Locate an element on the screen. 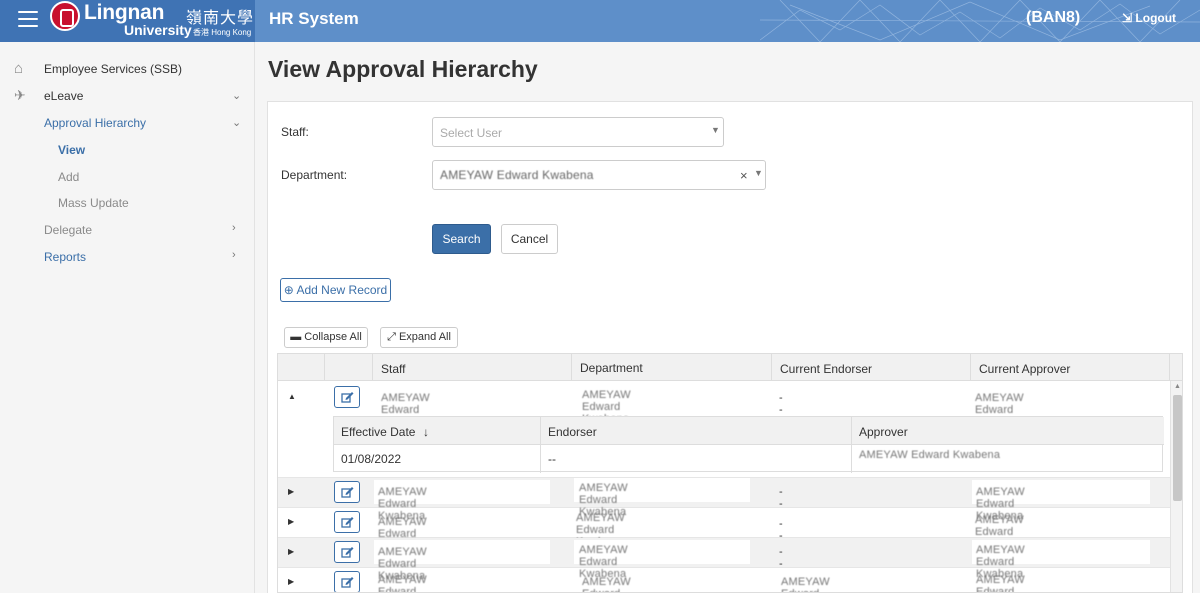 This screenshot has width=1200, height=593. column-header-staff: Staff is located at coordinates (472, 367).